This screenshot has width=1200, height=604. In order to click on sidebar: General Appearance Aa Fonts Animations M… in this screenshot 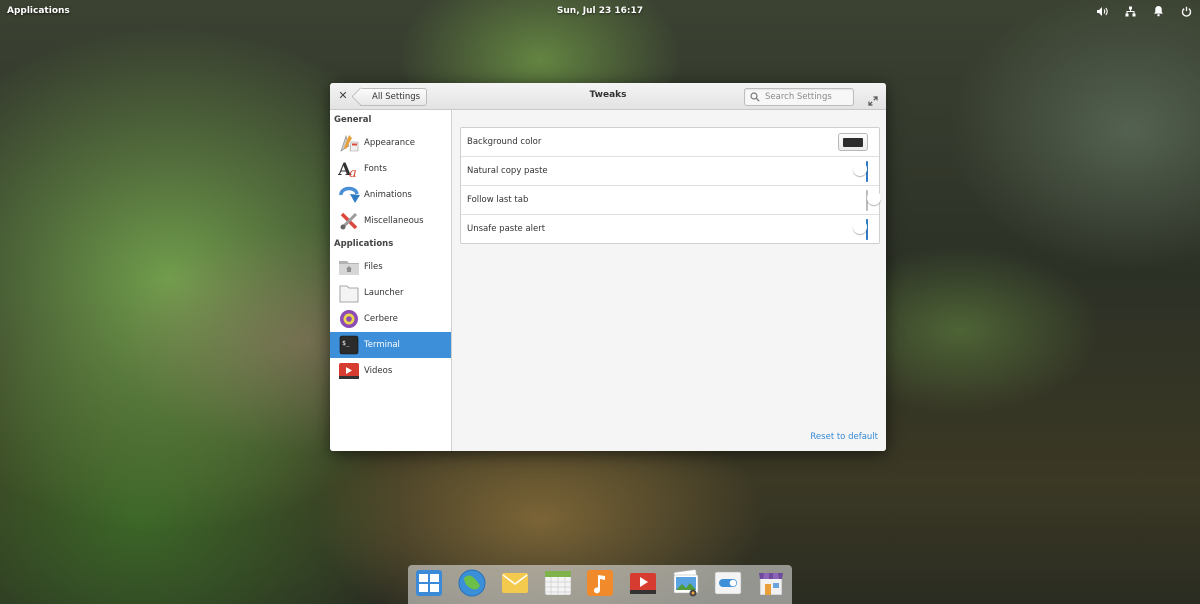, I will do `click(391, 280)`.